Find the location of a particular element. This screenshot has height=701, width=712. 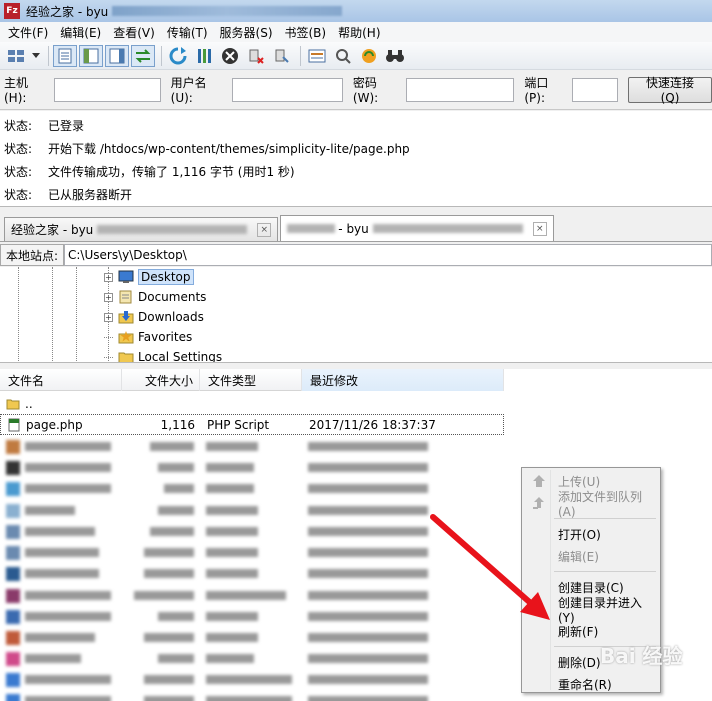

ctx-open: 打开(O) is located at coordinates (591, 534).